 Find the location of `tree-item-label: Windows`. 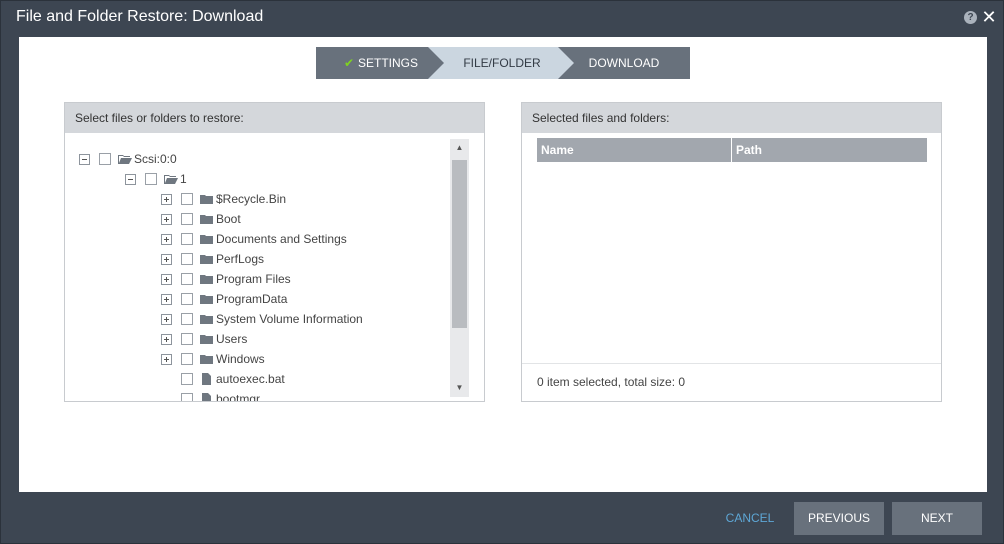

tree-item-label: Windows is located at coordinates (240, 359).